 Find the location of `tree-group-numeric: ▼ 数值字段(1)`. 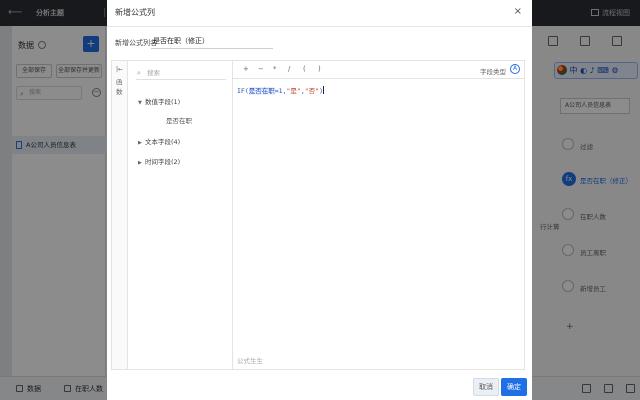

tree-group-numeric: ▼ 数值字段(1) is located at coordinates (159, 101).